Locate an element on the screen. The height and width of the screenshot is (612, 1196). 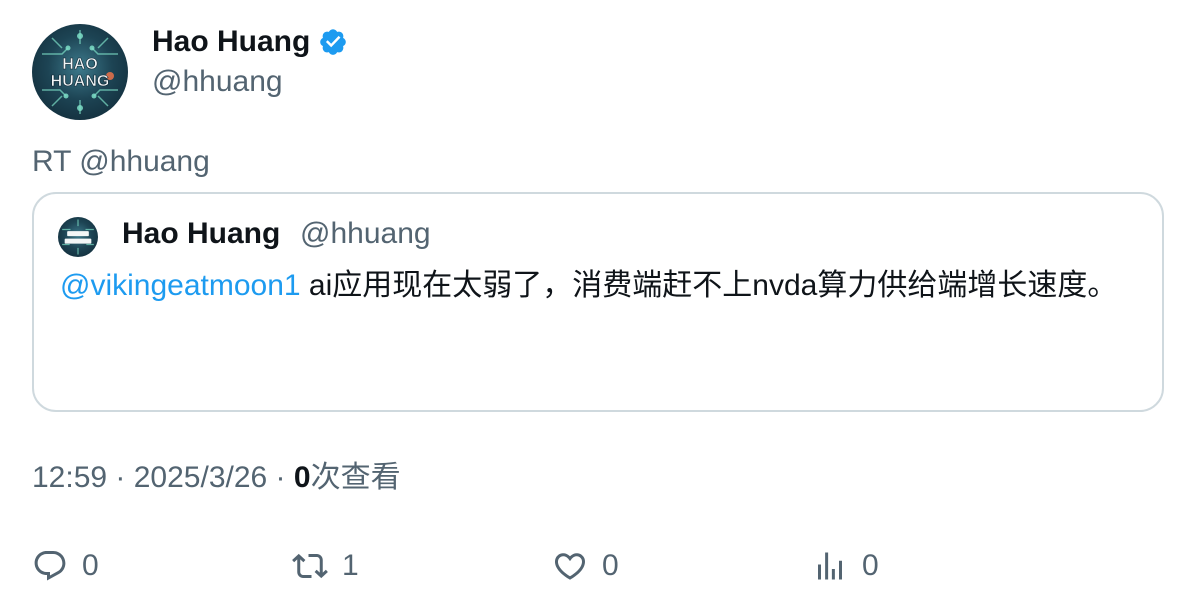
tweet-time: 12:59 is located at coordinates (69, 477).